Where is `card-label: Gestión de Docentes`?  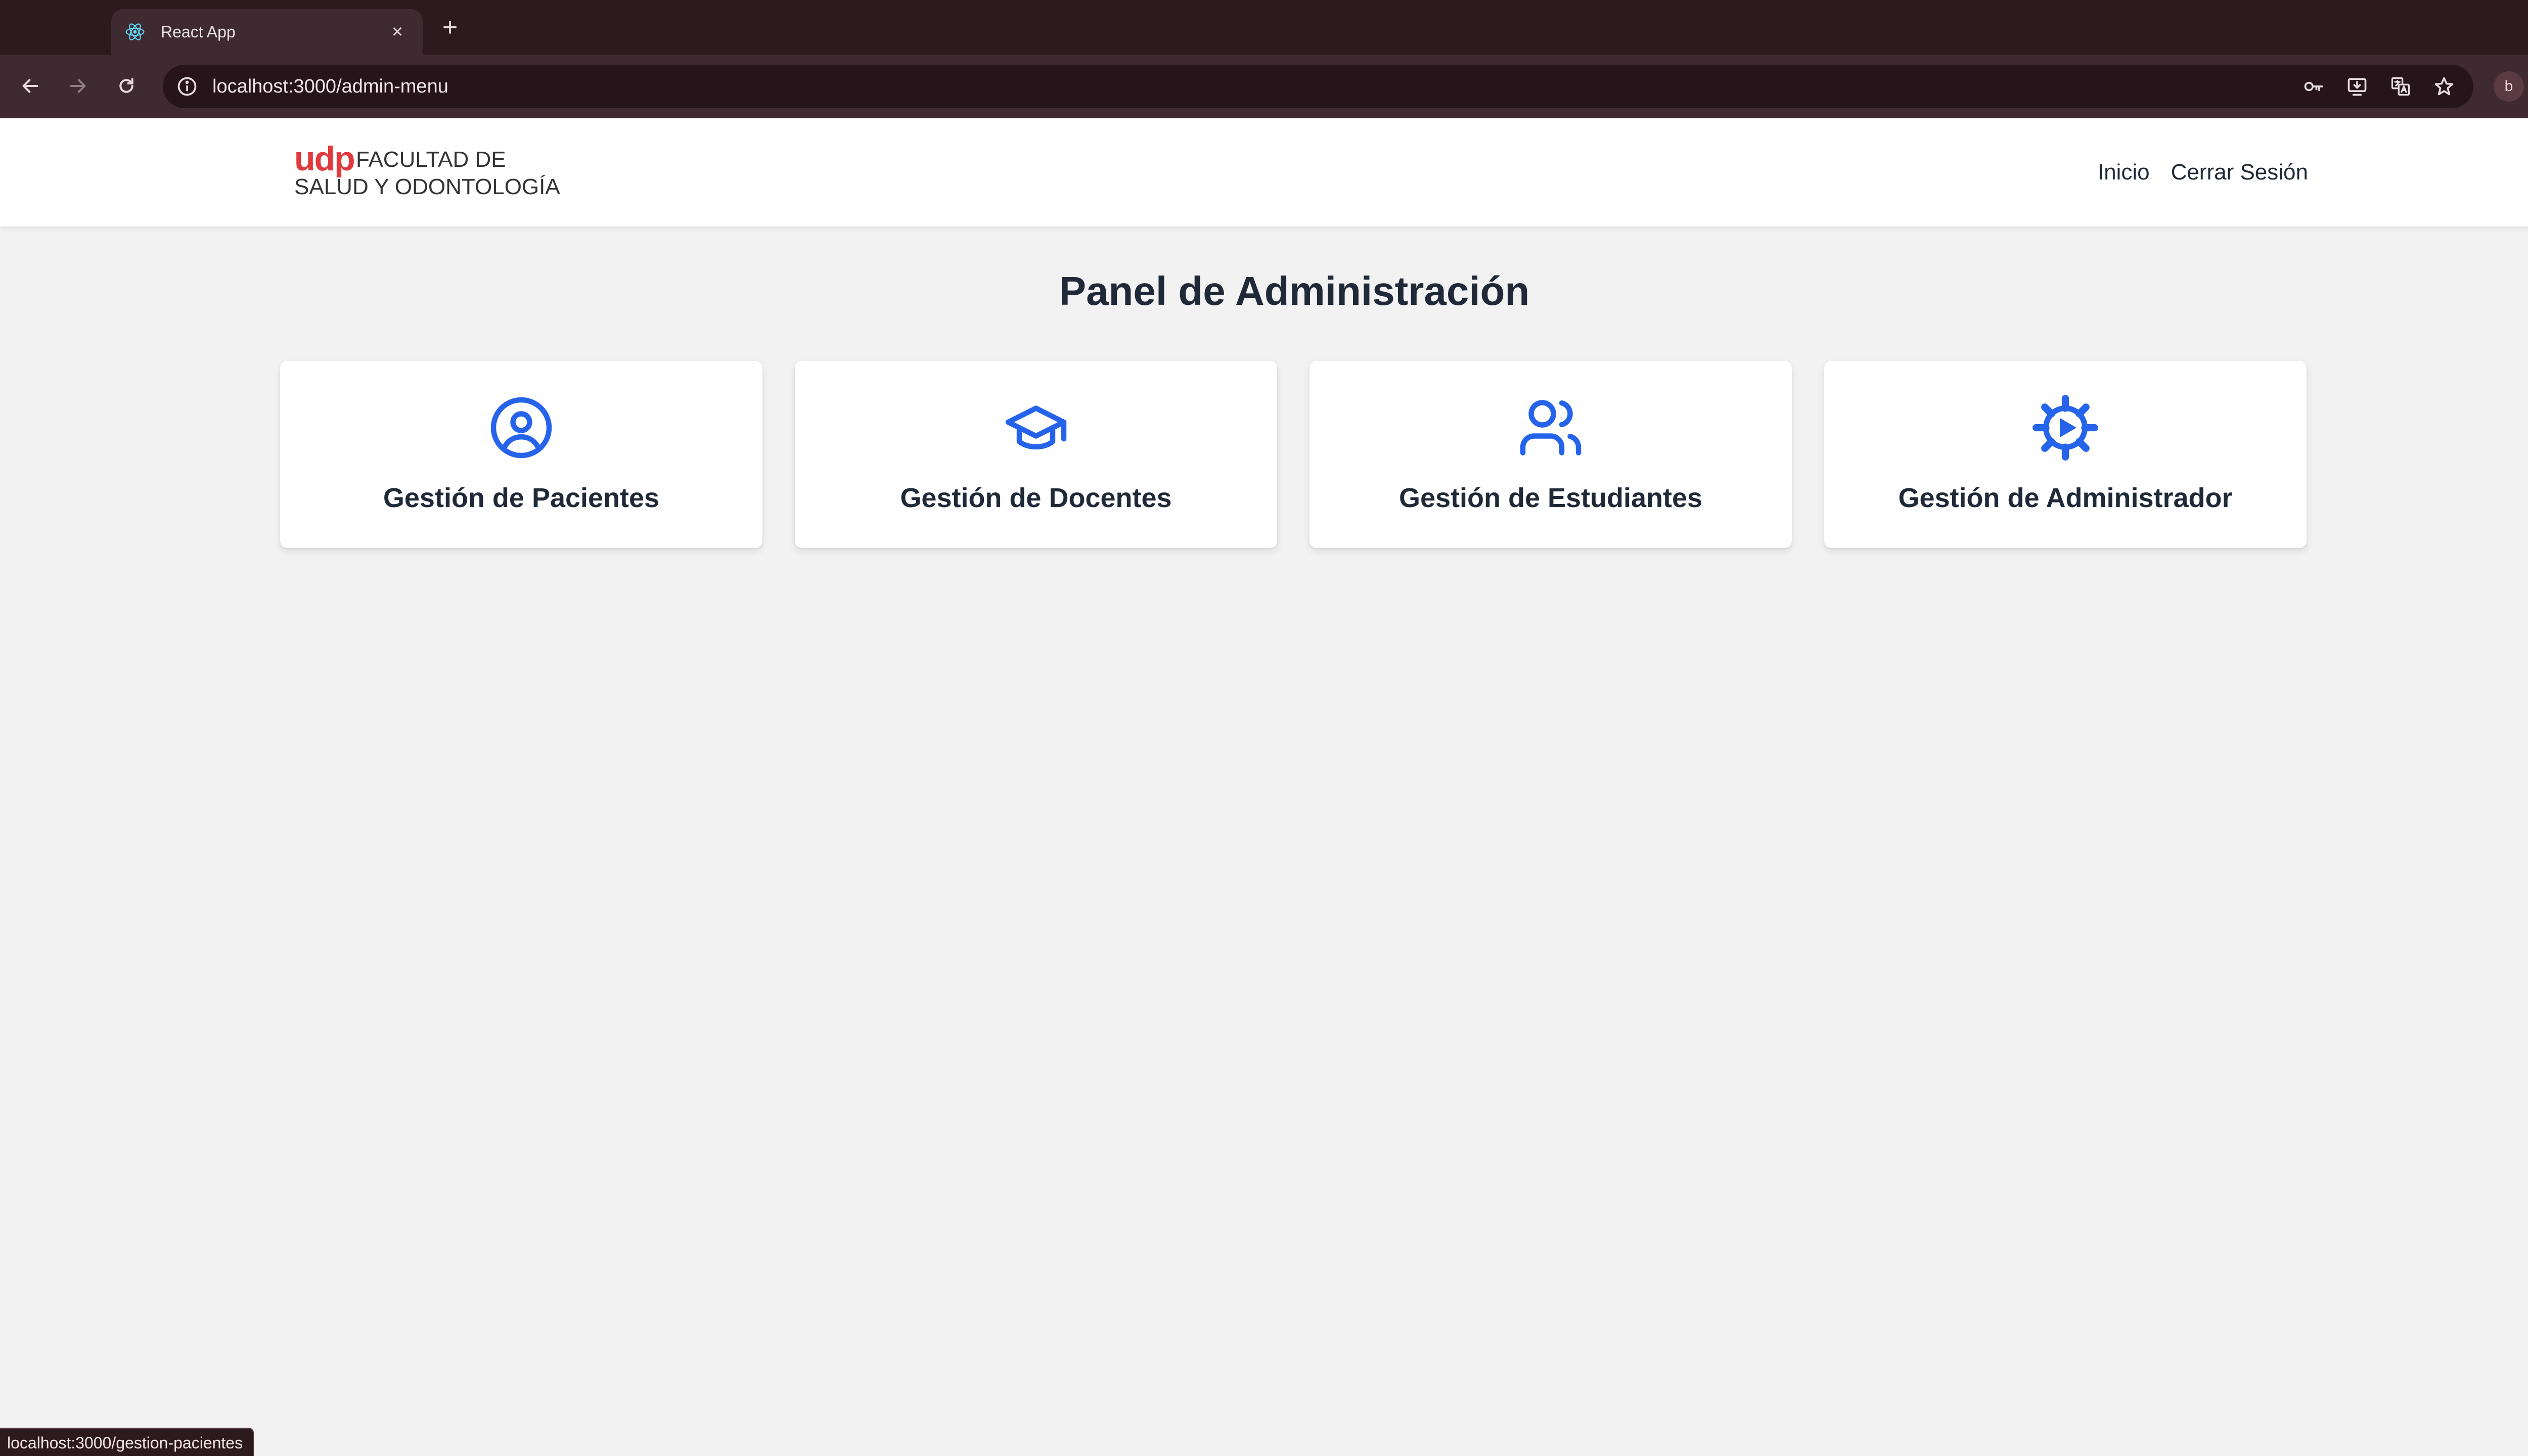 card-label: Gestión de Docentes is located at coordinates (1036, 498).